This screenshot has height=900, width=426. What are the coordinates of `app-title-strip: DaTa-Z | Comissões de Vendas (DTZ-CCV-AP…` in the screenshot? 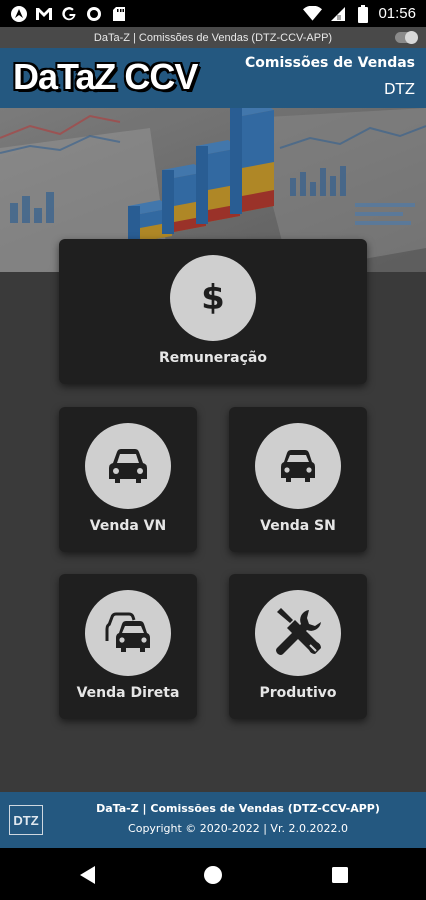 It's located at (213, 37).